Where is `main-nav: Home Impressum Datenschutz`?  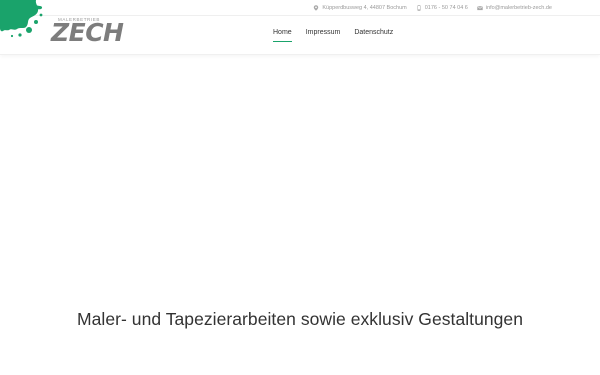 main-nav: Home Impressum Datenschutz is located at coordinates (333, 35).